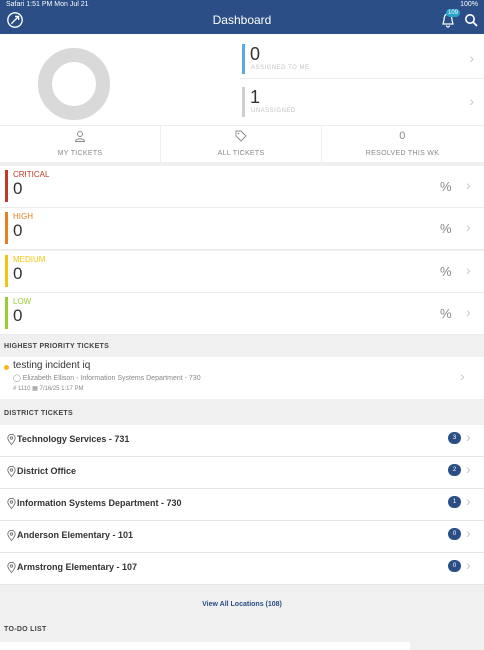  I want to click on view-all-locations-link: View All Locations (108), so click(242, 605).